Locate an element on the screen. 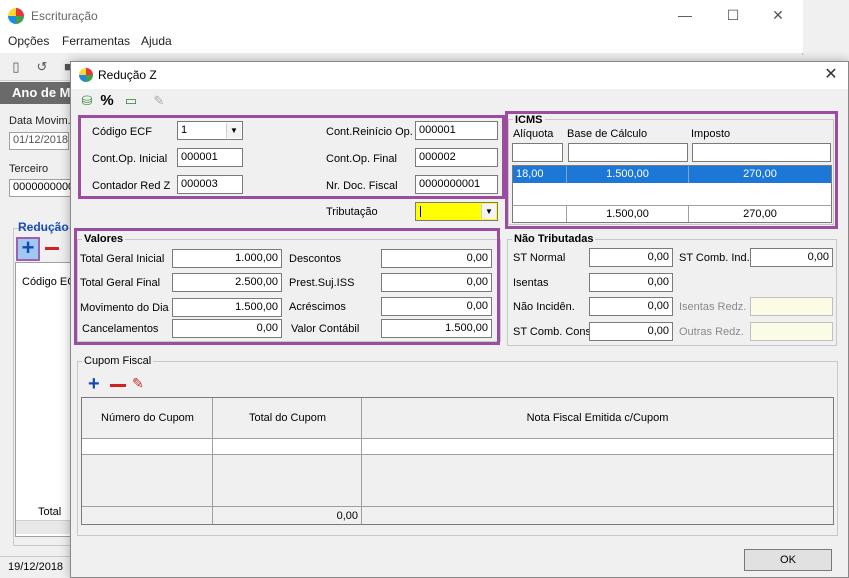 The height and width of the screenshot is (578, 849). nao-tributadas-title: Não Tributadas is located at coordinates (554, 239).